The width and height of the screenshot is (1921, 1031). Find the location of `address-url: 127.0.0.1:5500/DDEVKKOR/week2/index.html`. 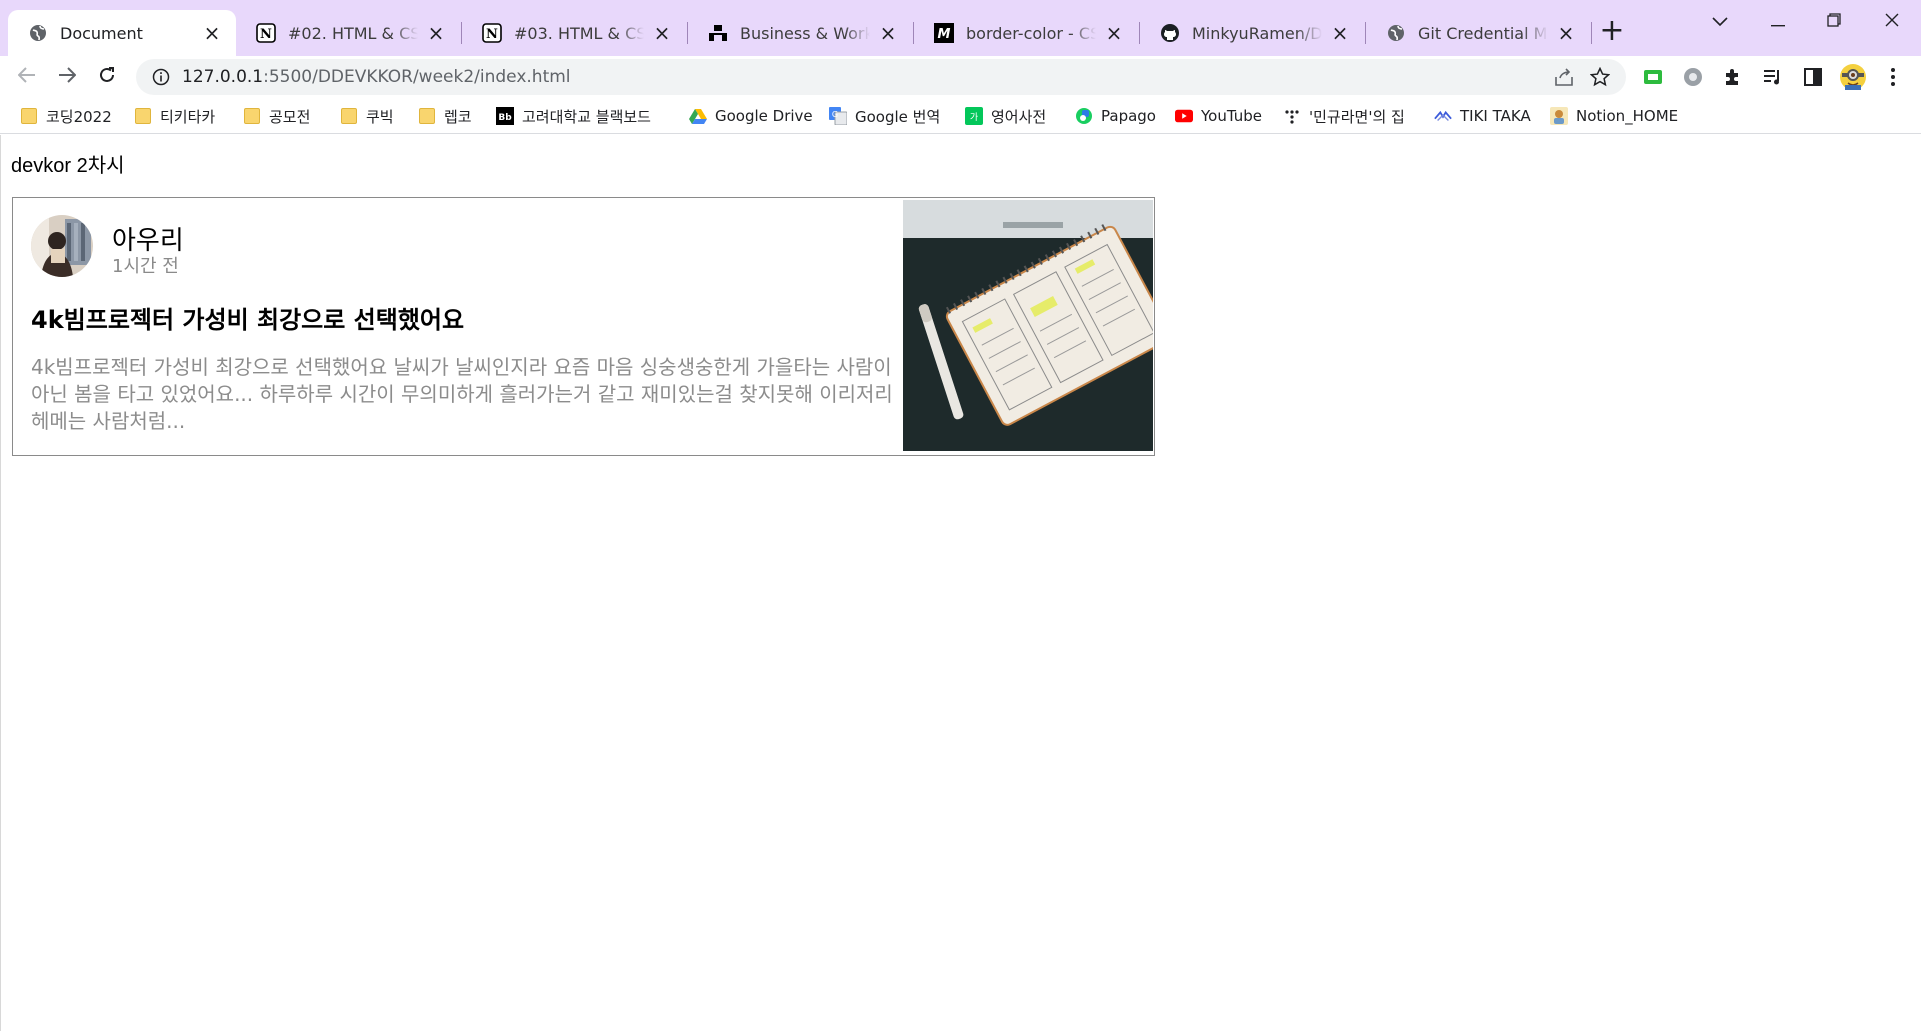

address-url: 127.0.0.1:5500/DDEVKKOR/week2/index.html is located at coordinates (376, 77).